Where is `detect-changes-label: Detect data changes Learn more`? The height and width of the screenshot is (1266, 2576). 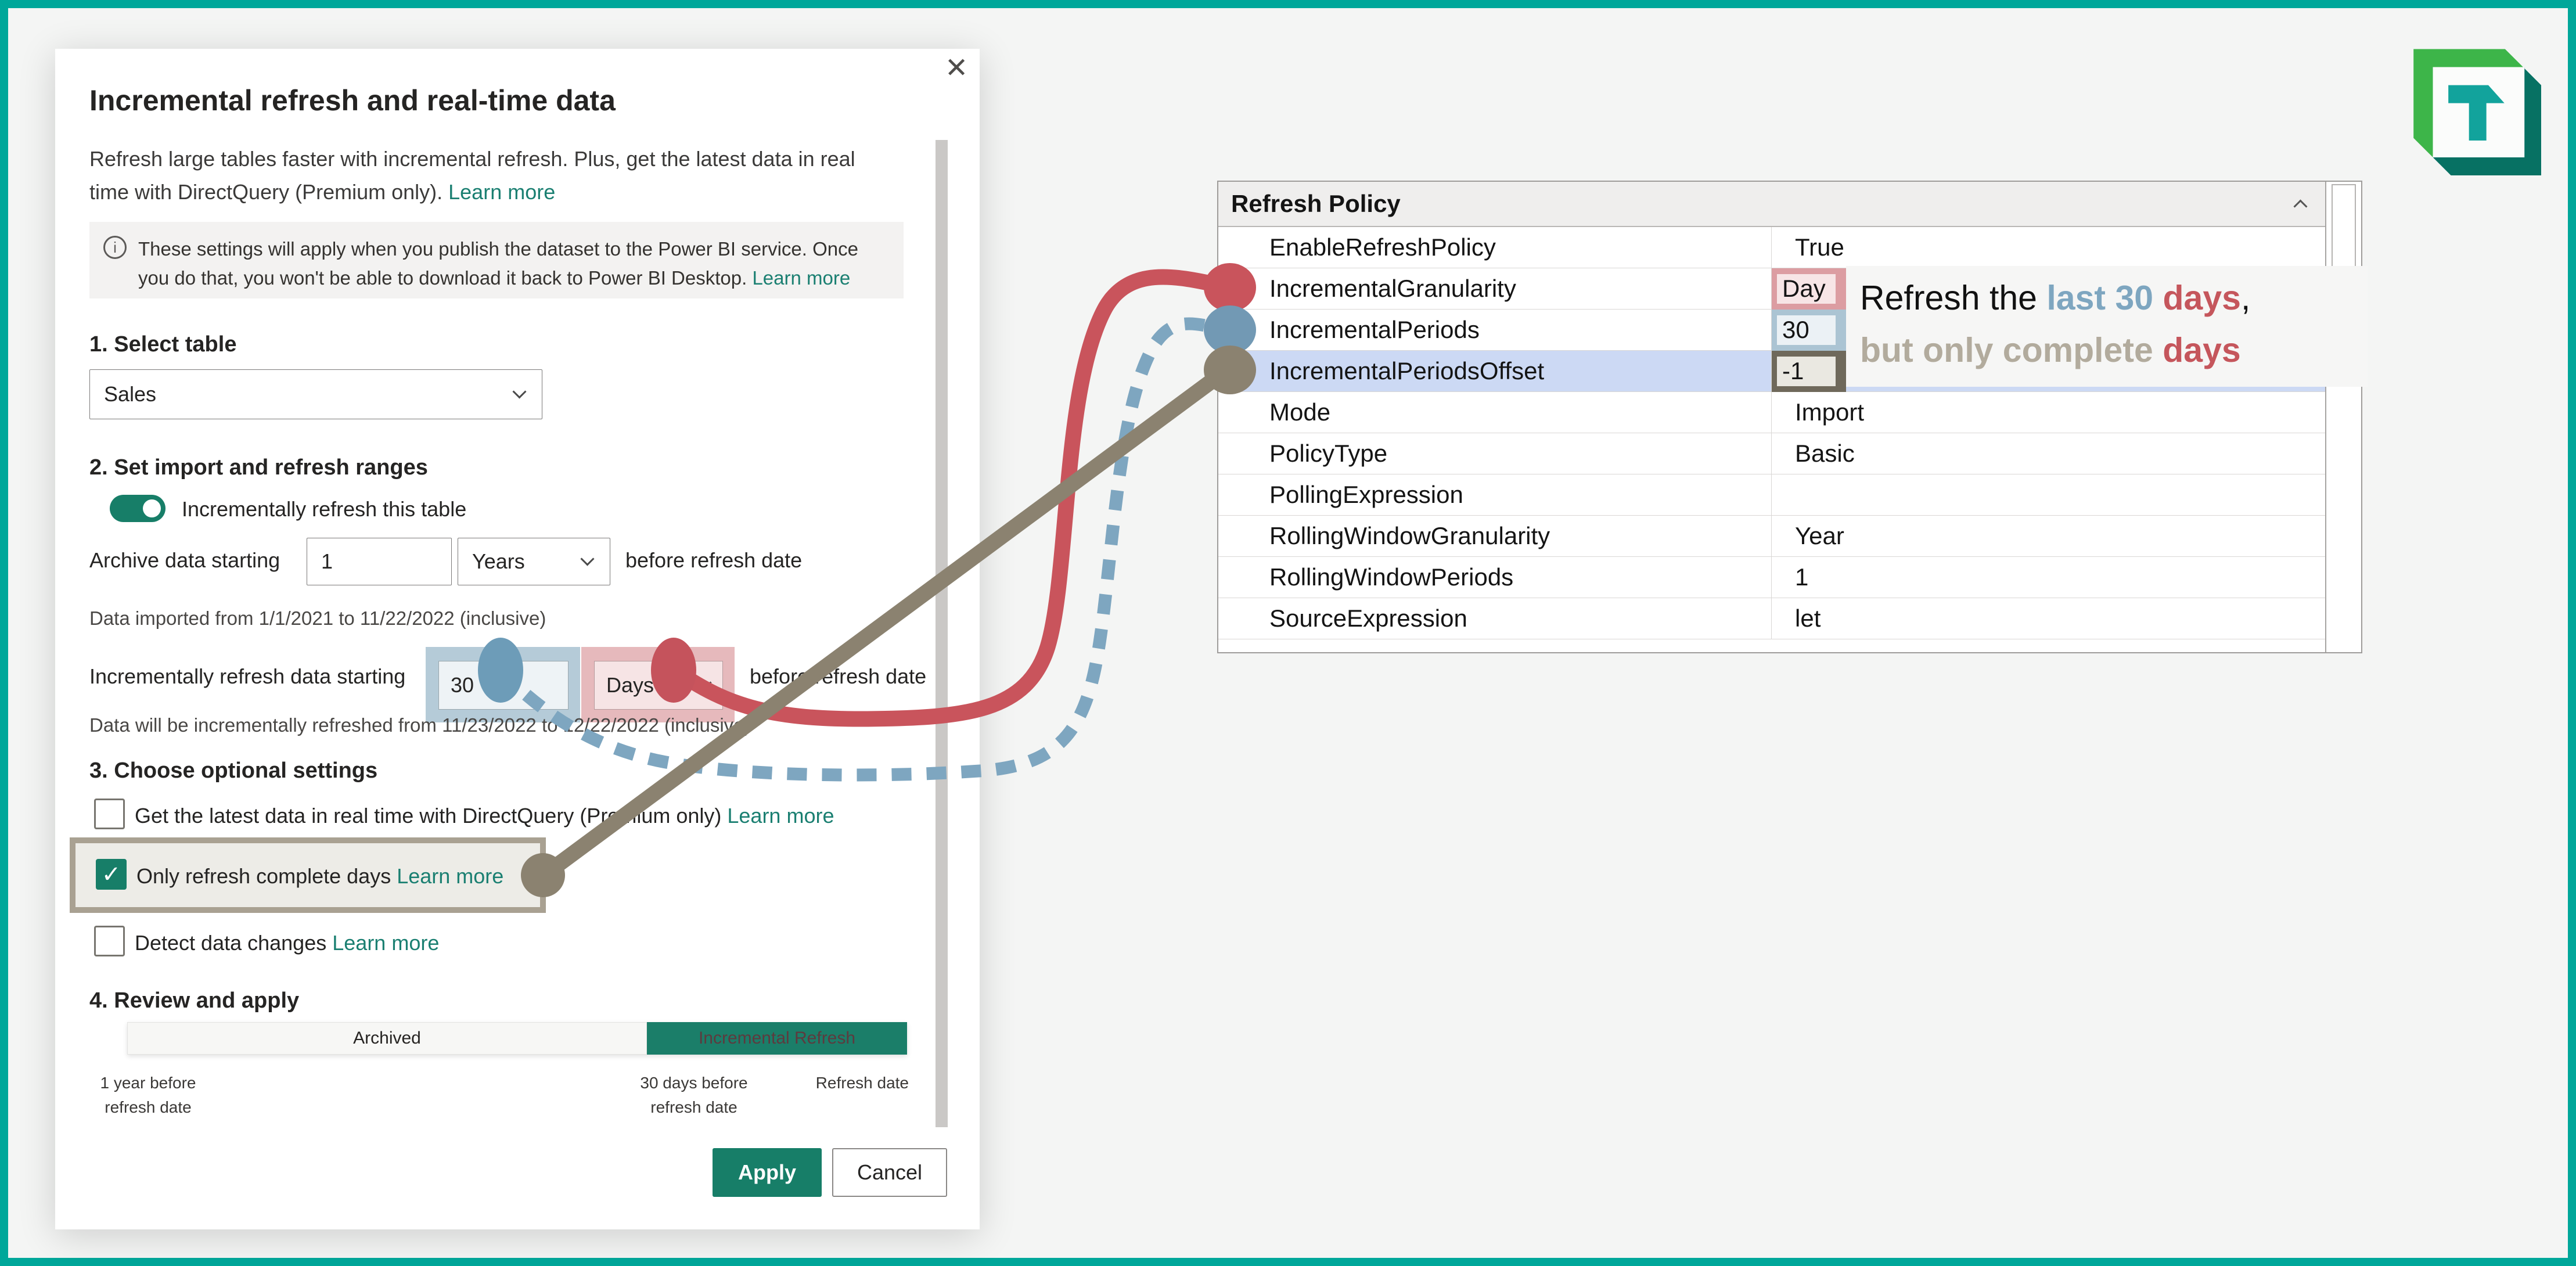 detect-changes-label: Detect data changes Learn more is located at coordinates (287, 943).